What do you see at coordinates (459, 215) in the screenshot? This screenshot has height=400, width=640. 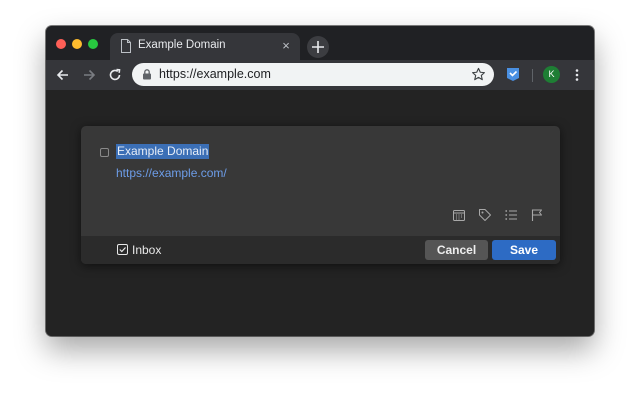 I see `calendar-icon` at bounding box center [459, 215].